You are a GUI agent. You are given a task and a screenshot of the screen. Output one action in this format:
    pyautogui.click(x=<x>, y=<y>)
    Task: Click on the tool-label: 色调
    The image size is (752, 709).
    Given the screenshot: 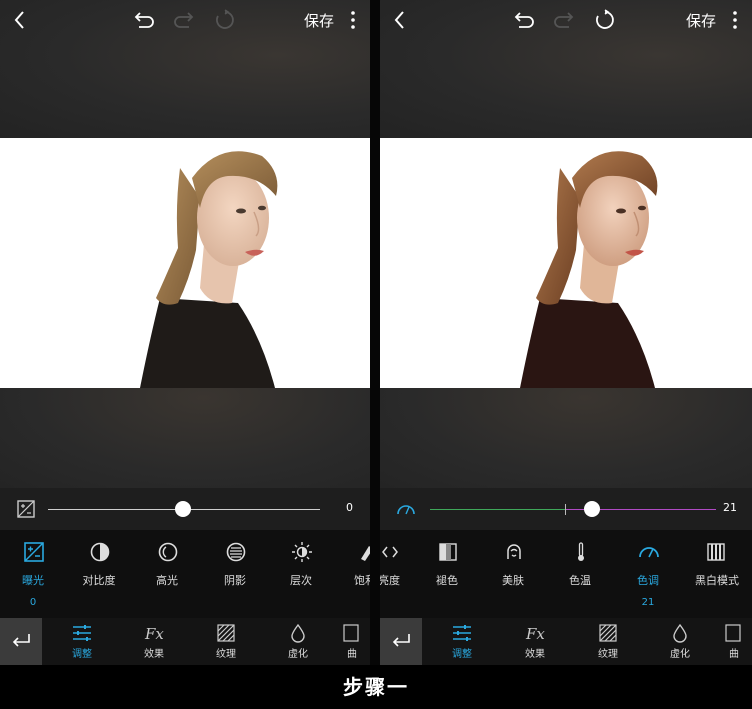 What is the action you would take?
    pyautogui.click(x=648, y=580)
    